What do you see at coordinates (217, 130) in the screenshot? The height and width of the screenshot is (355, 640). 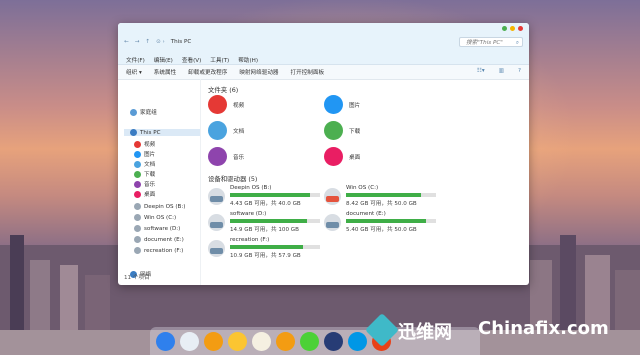 I see `documents-folder-icon` at bounding box center [217, 130].